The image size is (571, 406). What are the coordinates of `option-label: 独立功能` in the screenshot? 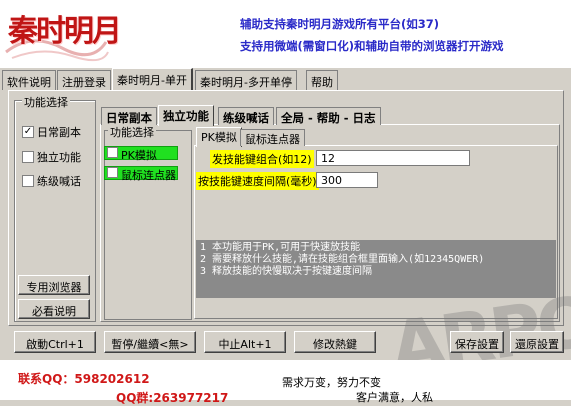 It's located at (59, 157).